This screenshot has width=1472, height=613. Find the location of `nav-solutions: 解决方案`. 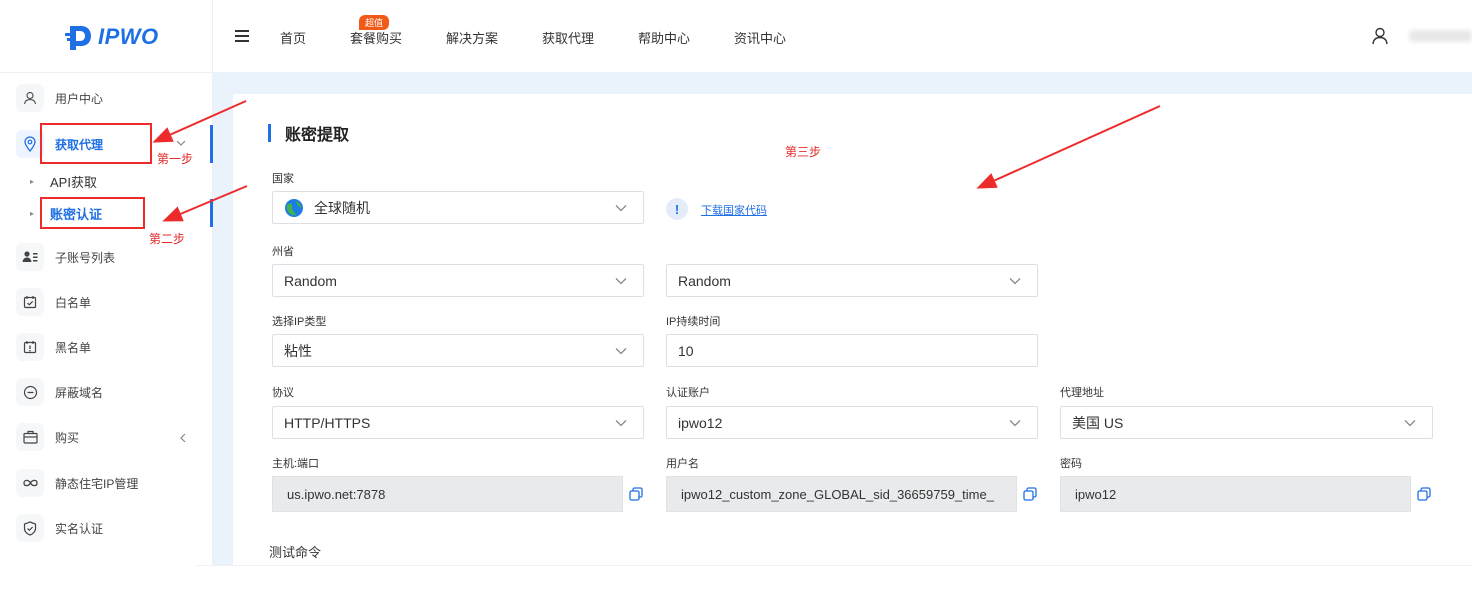

nav-solutions: 解决方案 is located at coordinates (472, 37).